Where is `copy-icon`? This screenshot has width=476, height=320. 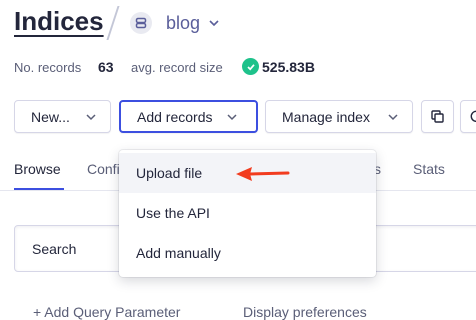 copy-icon is located at coordinates (437, 116).